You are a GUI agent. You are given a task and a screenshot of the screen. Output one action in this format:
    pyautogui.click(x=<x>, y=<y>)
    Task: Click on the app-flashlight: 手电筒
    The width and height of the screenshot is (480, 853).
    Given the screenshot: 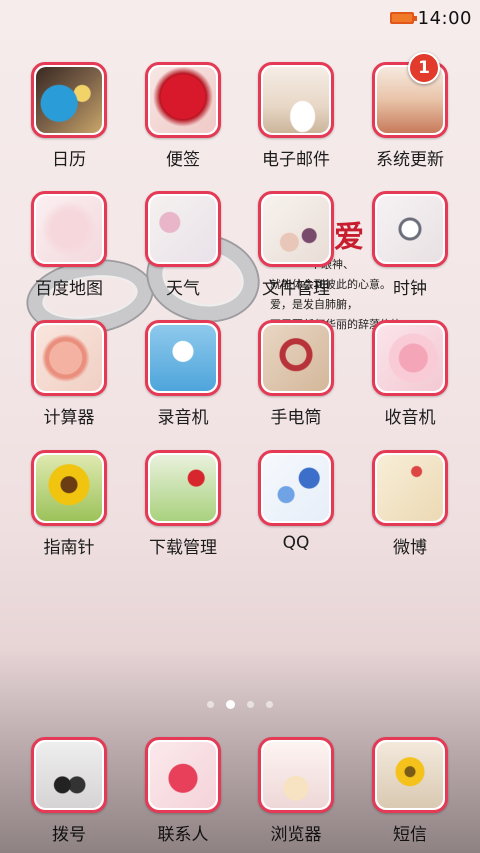 What is the action you would take?
    pyautogui.click(x=296, y=380)
    